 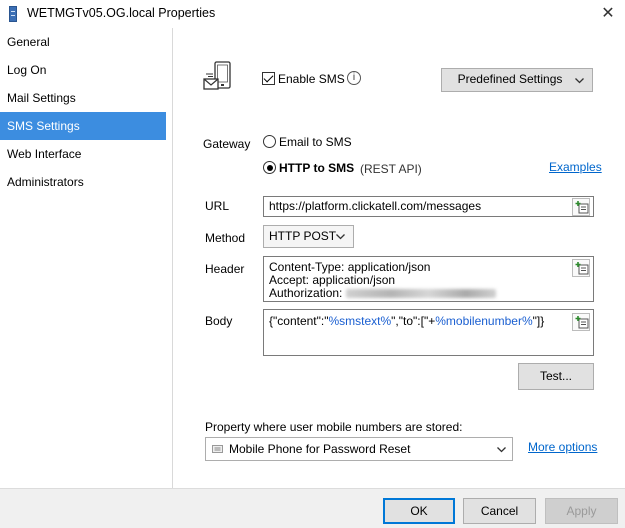 I want to click on dialog-footer: OK Cancel Apply, so click(x=312, y=508).